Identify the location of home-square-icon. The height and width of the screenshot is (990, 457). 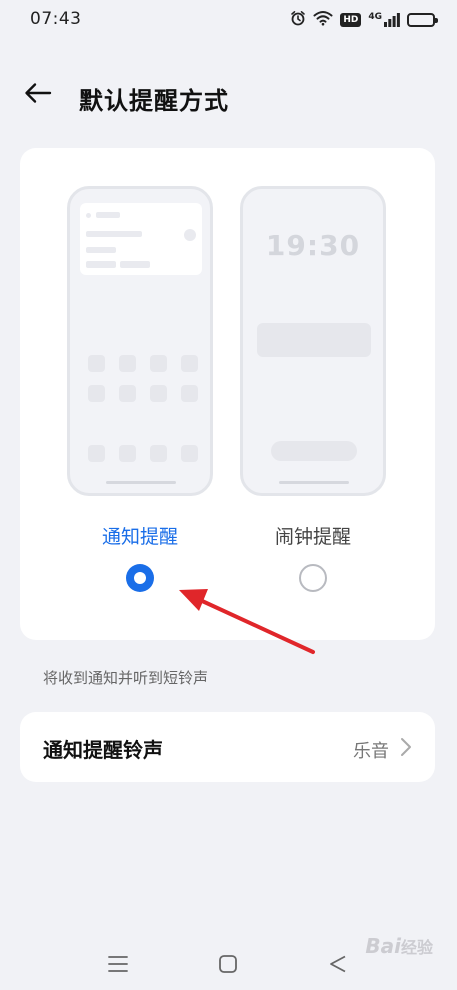
(228, 966).